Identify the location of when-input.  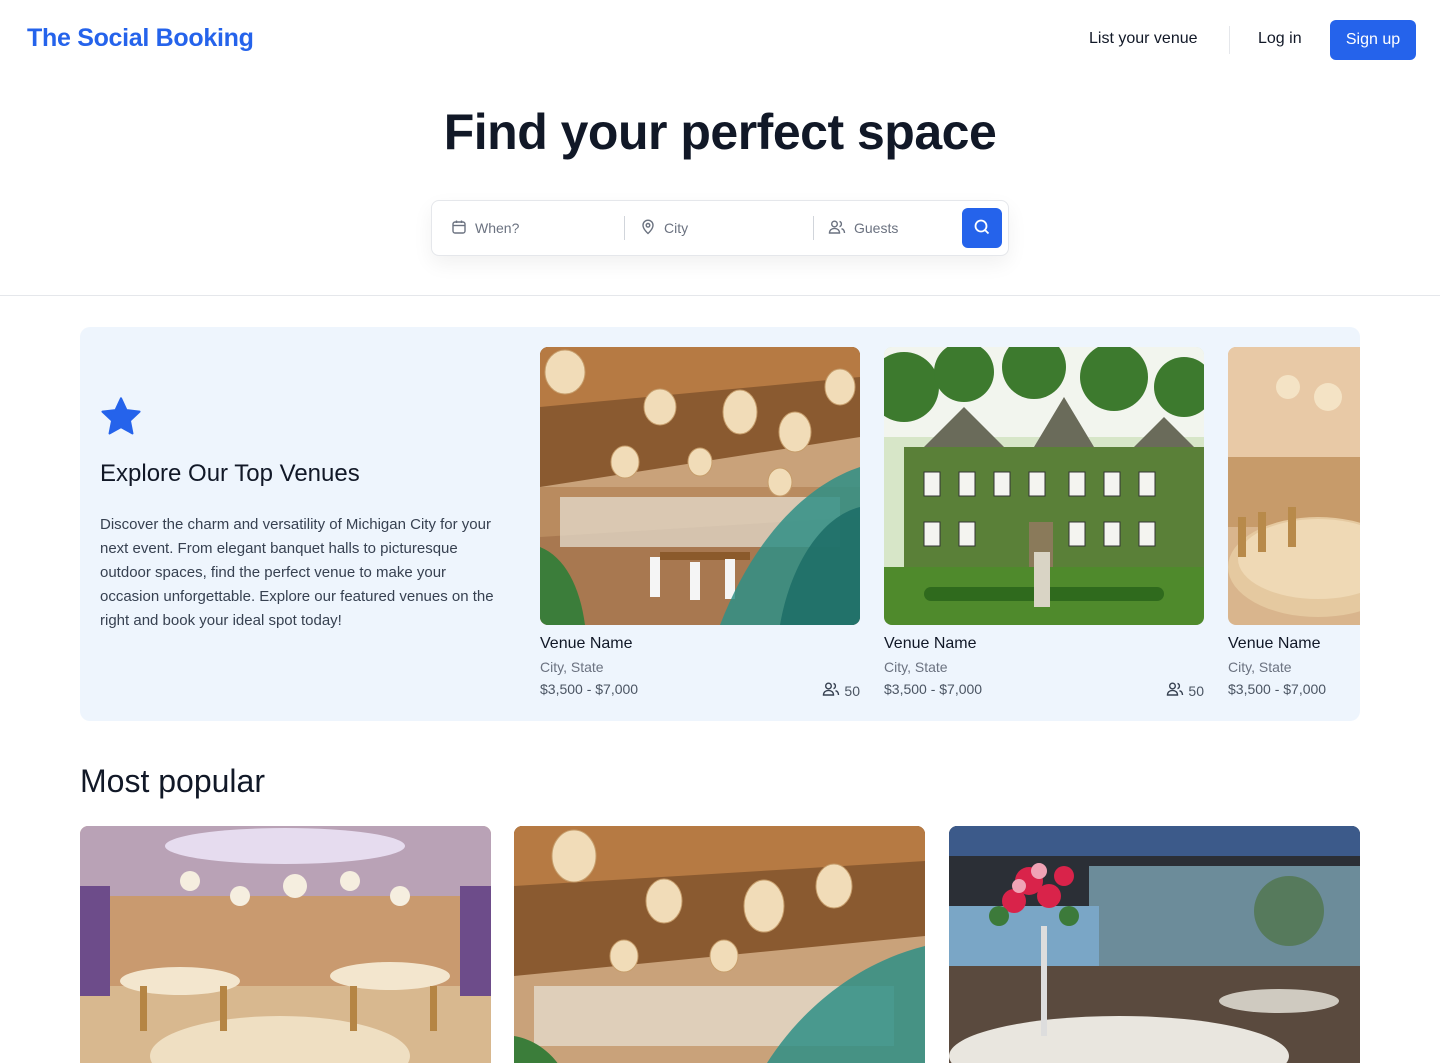
(535, 228).